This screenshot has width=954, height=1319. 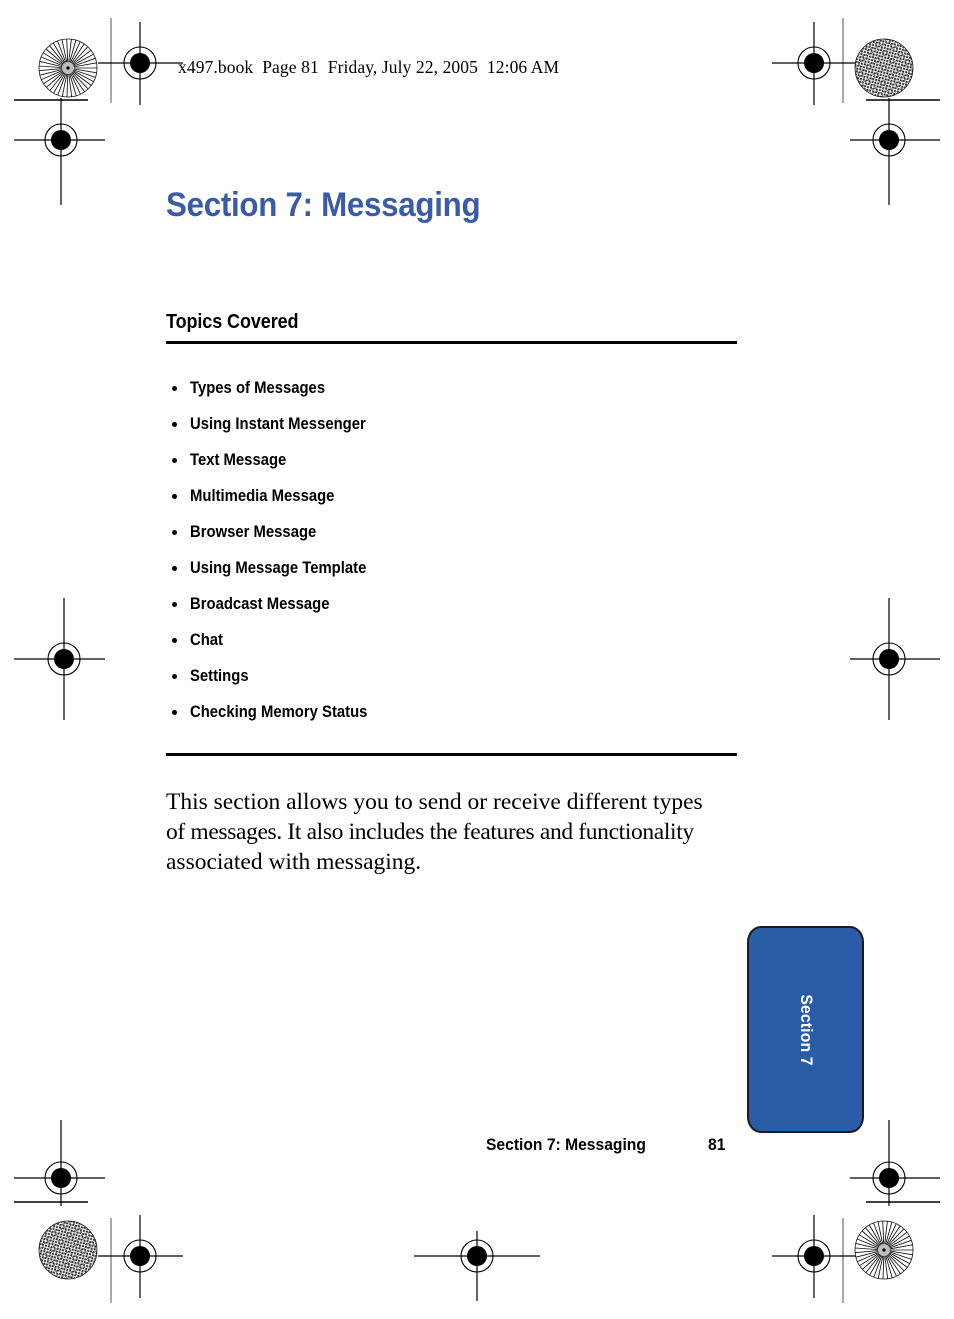 What do you see at coordinates (451, 754) in the screenshot?
I see `divider-bottom` at bounding box center [451, 754].